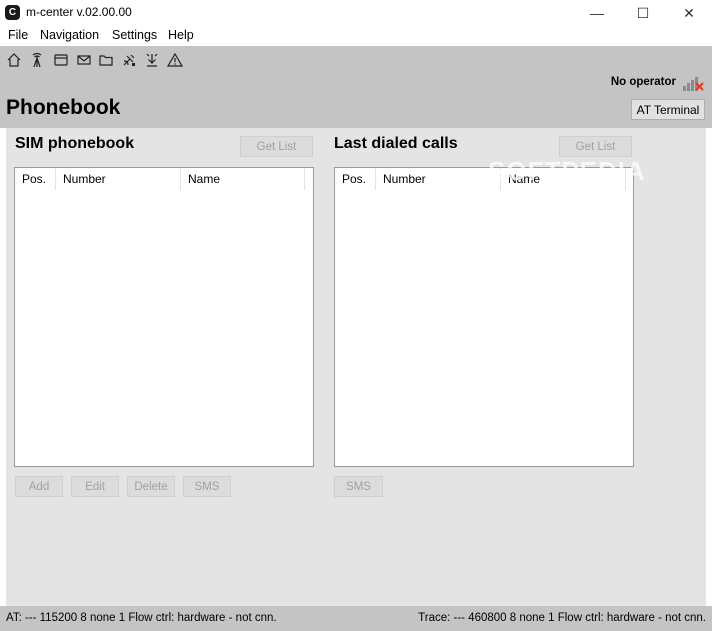  Describe the element at coordinates (181, 35) in the screenshot. I see `menu-help: Help` at that location.